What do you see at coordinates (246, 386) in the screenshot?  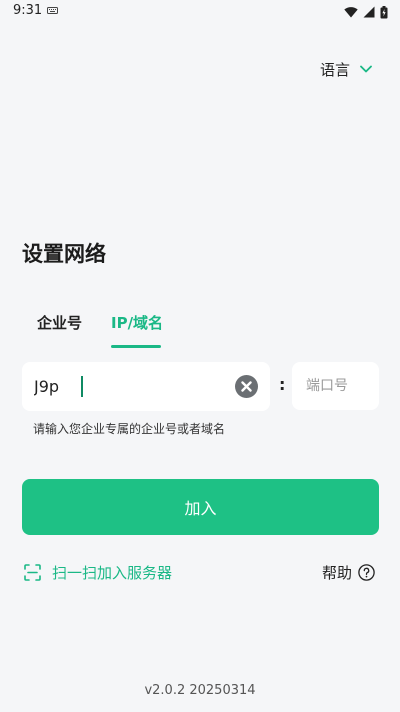 I see `clear-circle-icon` at bounding box center [246, 386].